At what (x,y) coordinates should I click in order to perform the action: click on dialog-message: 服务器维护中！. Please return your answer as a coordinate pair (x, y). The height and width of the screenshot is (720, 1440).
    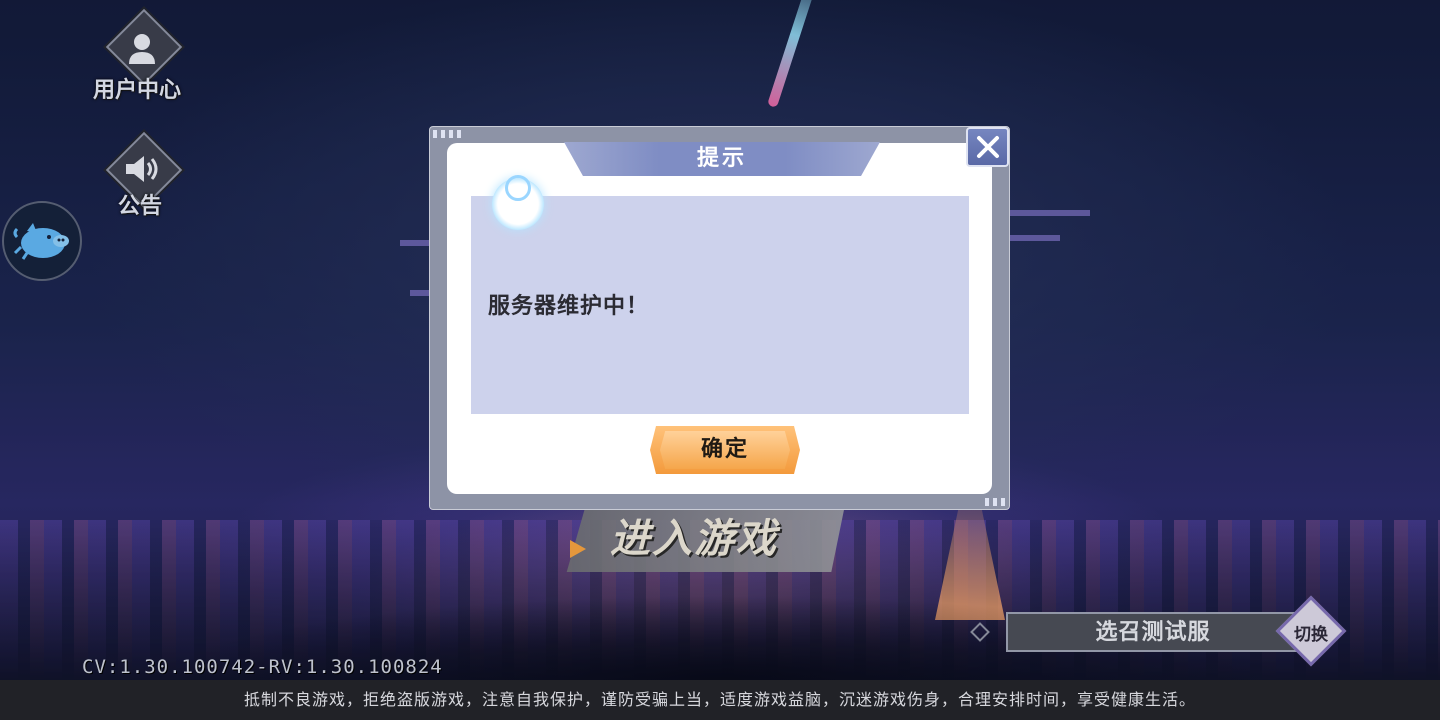
    Looking at the image, I should click on (569, 306).